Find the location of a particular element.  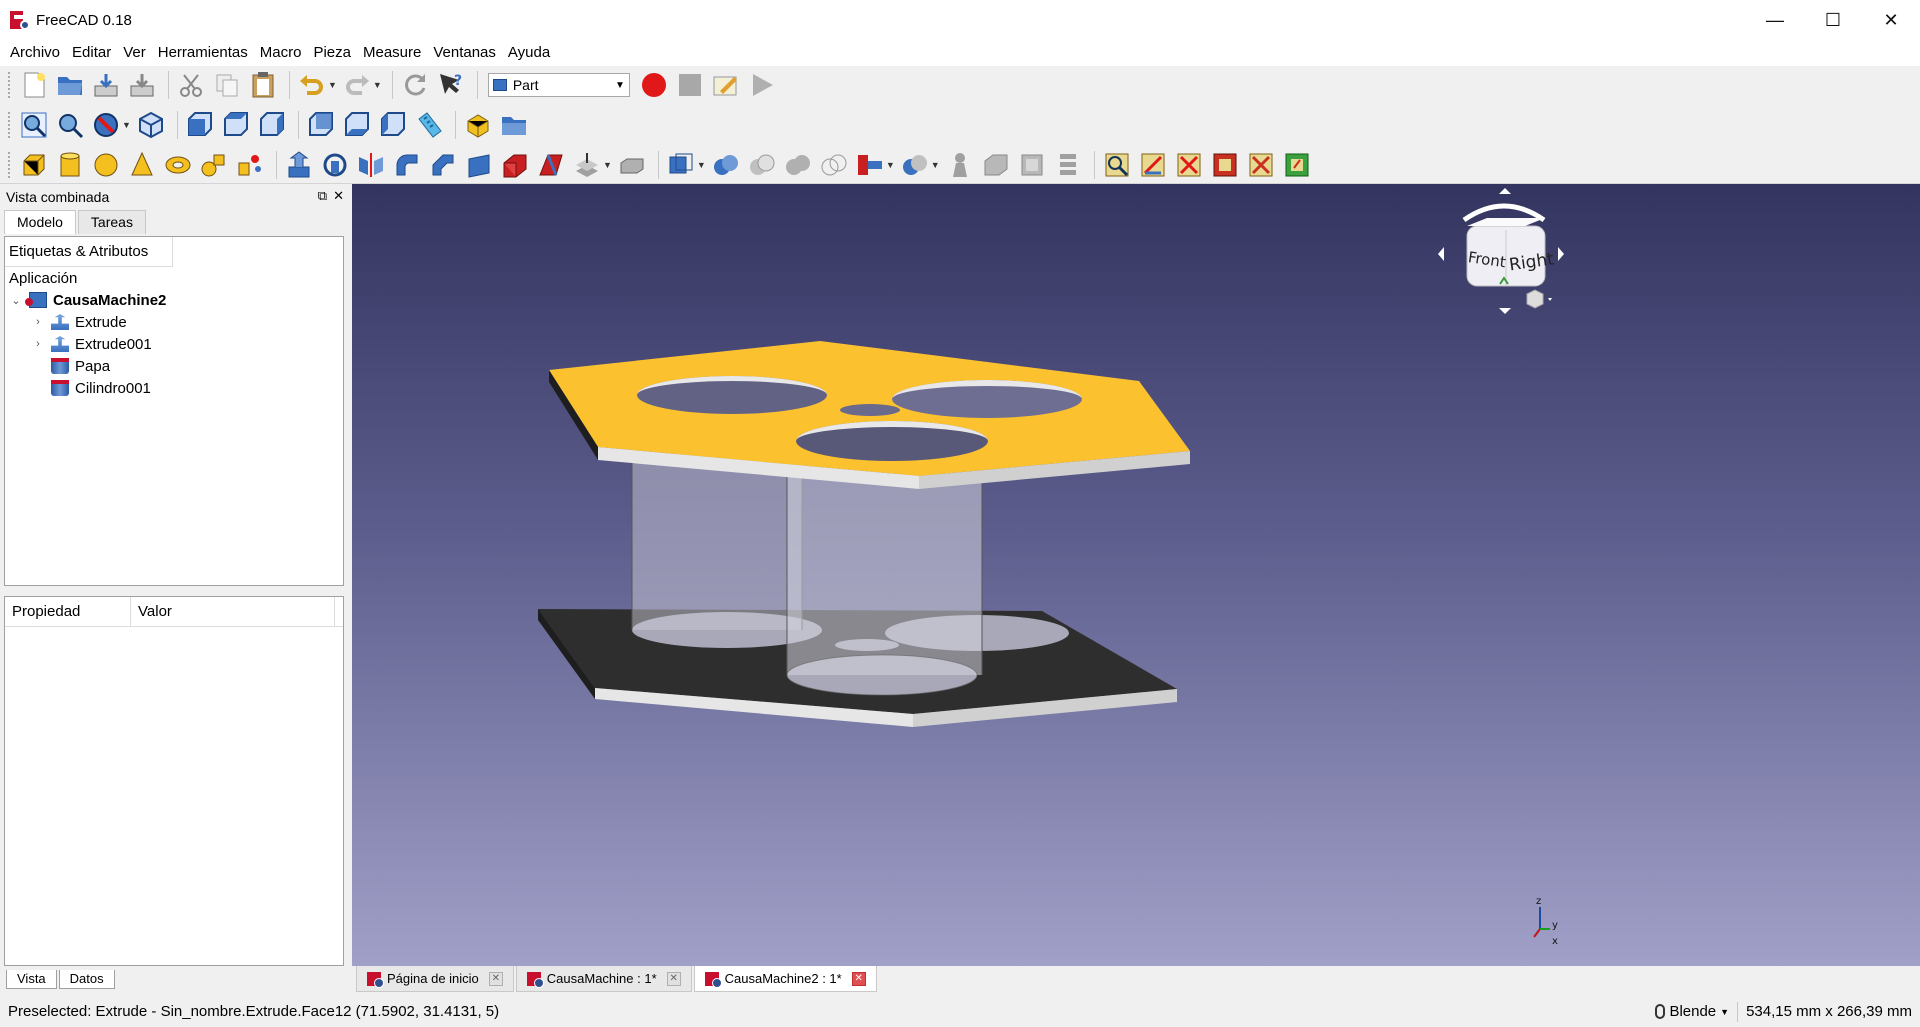

fuse-icon is located at coordinates (798, 165).